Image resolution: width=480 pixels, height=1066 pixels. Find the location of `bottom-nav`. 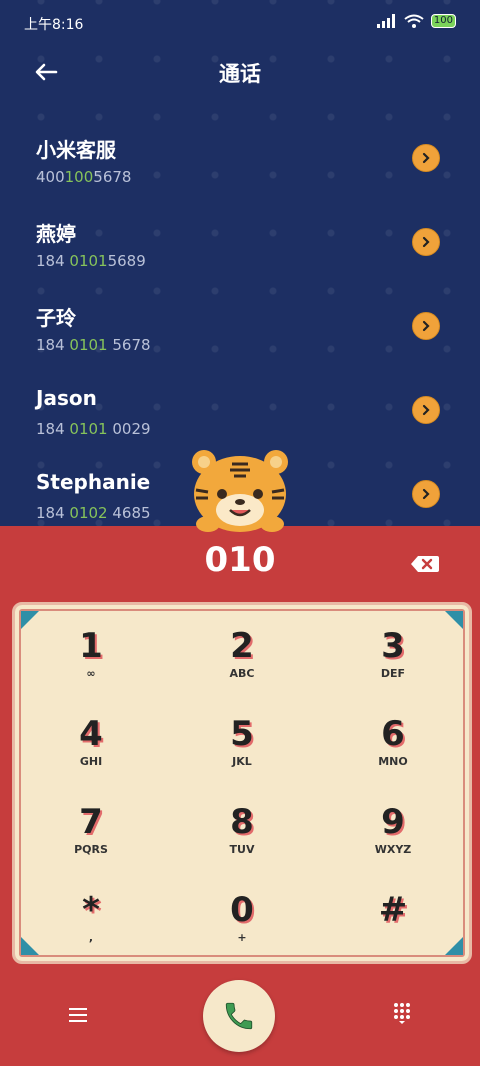

bottom-nav is located at coordinates (240, 1016).